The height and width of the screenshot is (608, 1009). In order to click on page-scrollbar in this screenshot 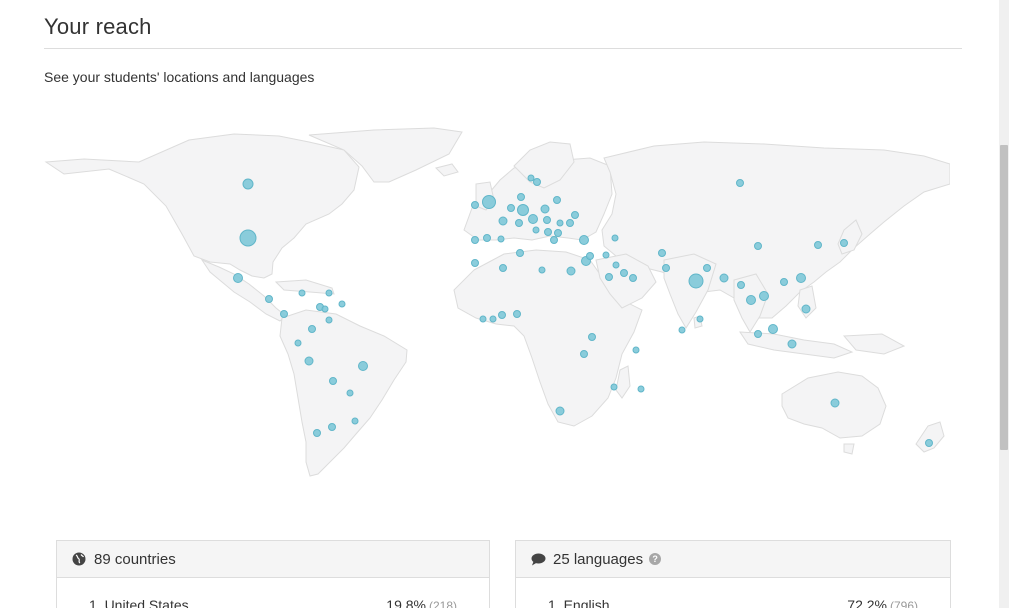, I will do `click(1004, 304)`.